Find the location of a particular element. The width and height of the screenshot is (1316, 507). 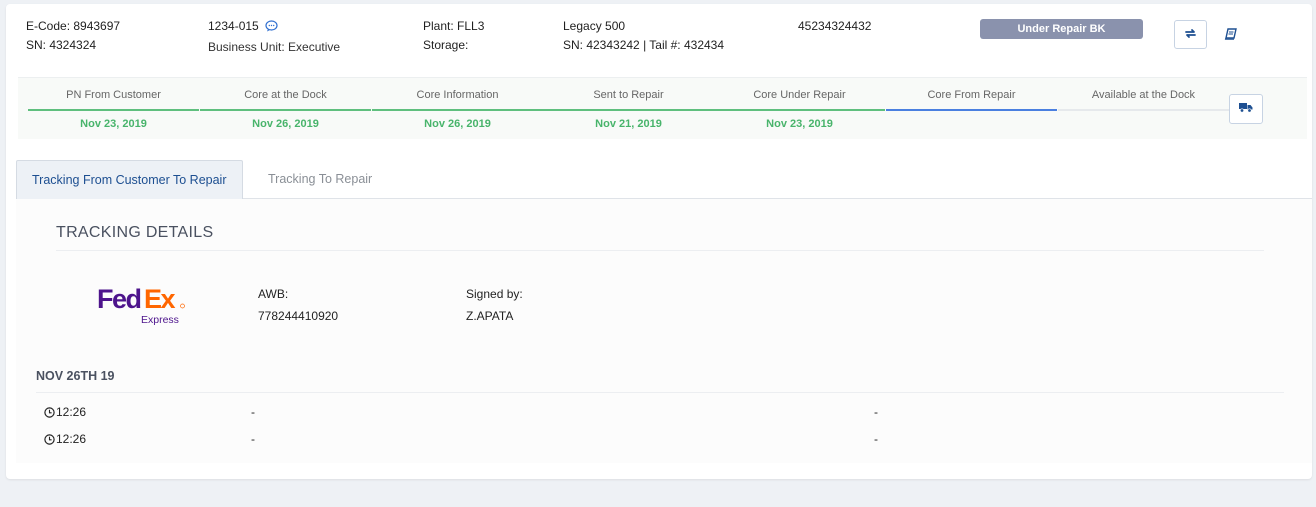

step-label: Sent to Repair is located at coordinates (628, 95).